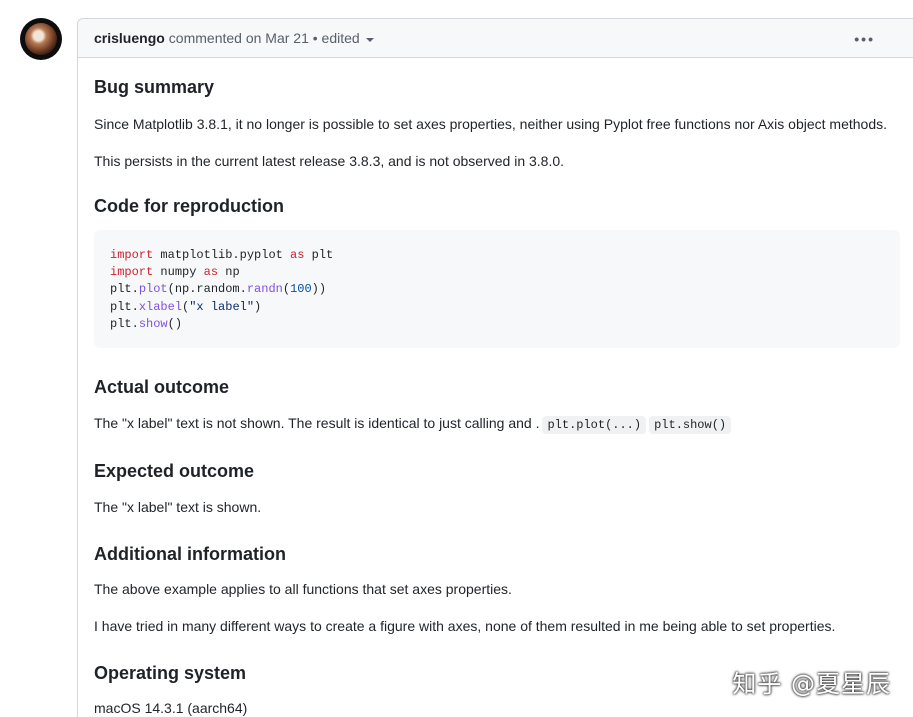 This screenshot has height=717, width=913. I want to click on heading-operating-system: Operating system, so click(170, 673).